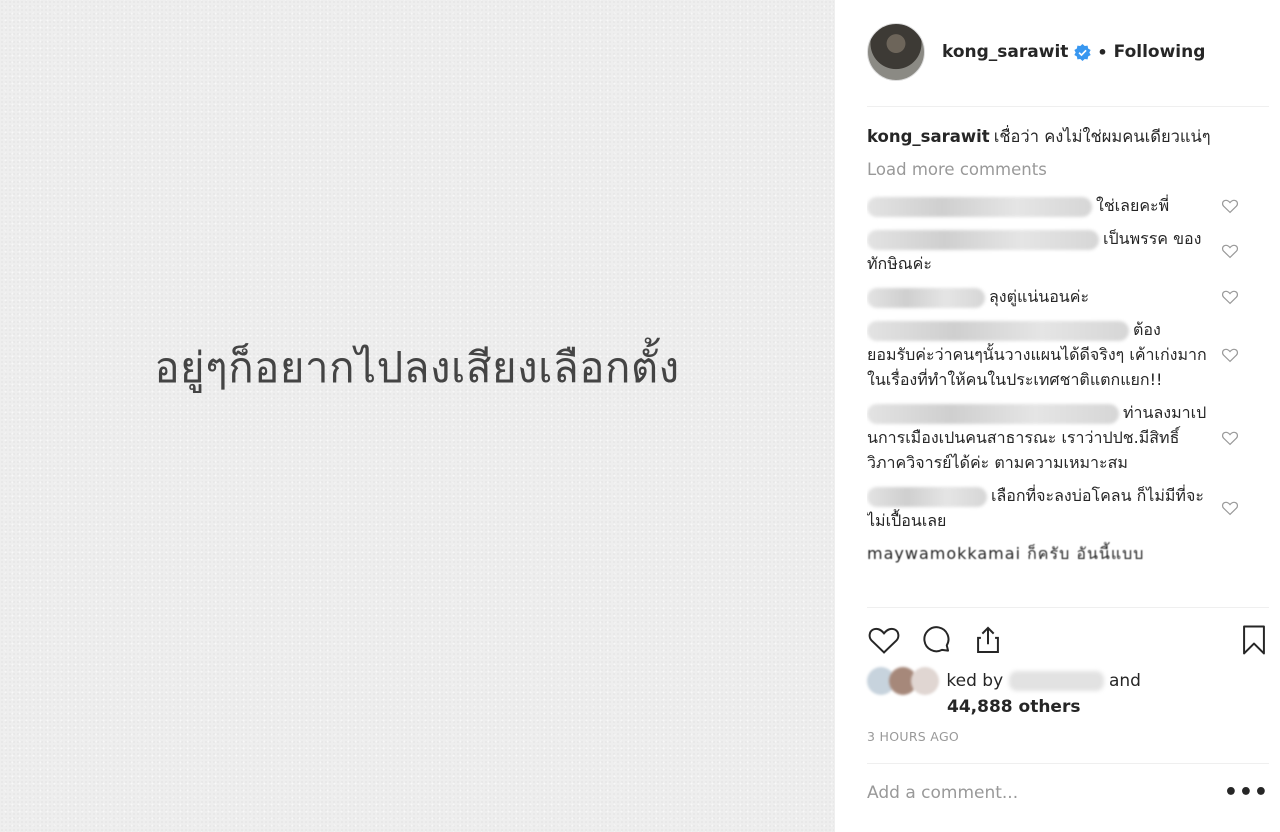 The width and height of the screenshot is (1280, 832). What do you see at coordinates (903, 681) in the screenshot?
I see `liker-avatars` at bounding box center [903, 681].